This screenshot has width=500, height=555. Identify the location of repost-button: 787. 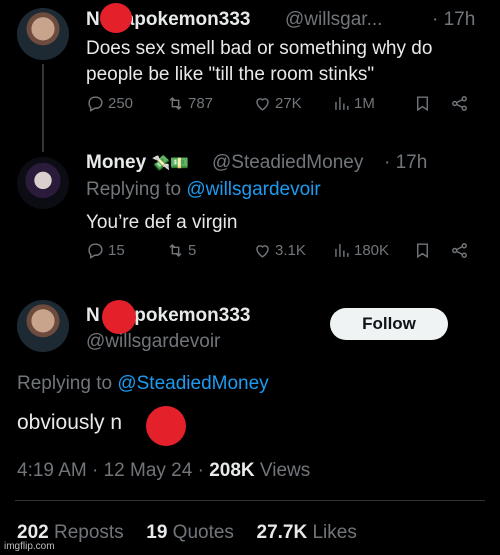
(189, 103).